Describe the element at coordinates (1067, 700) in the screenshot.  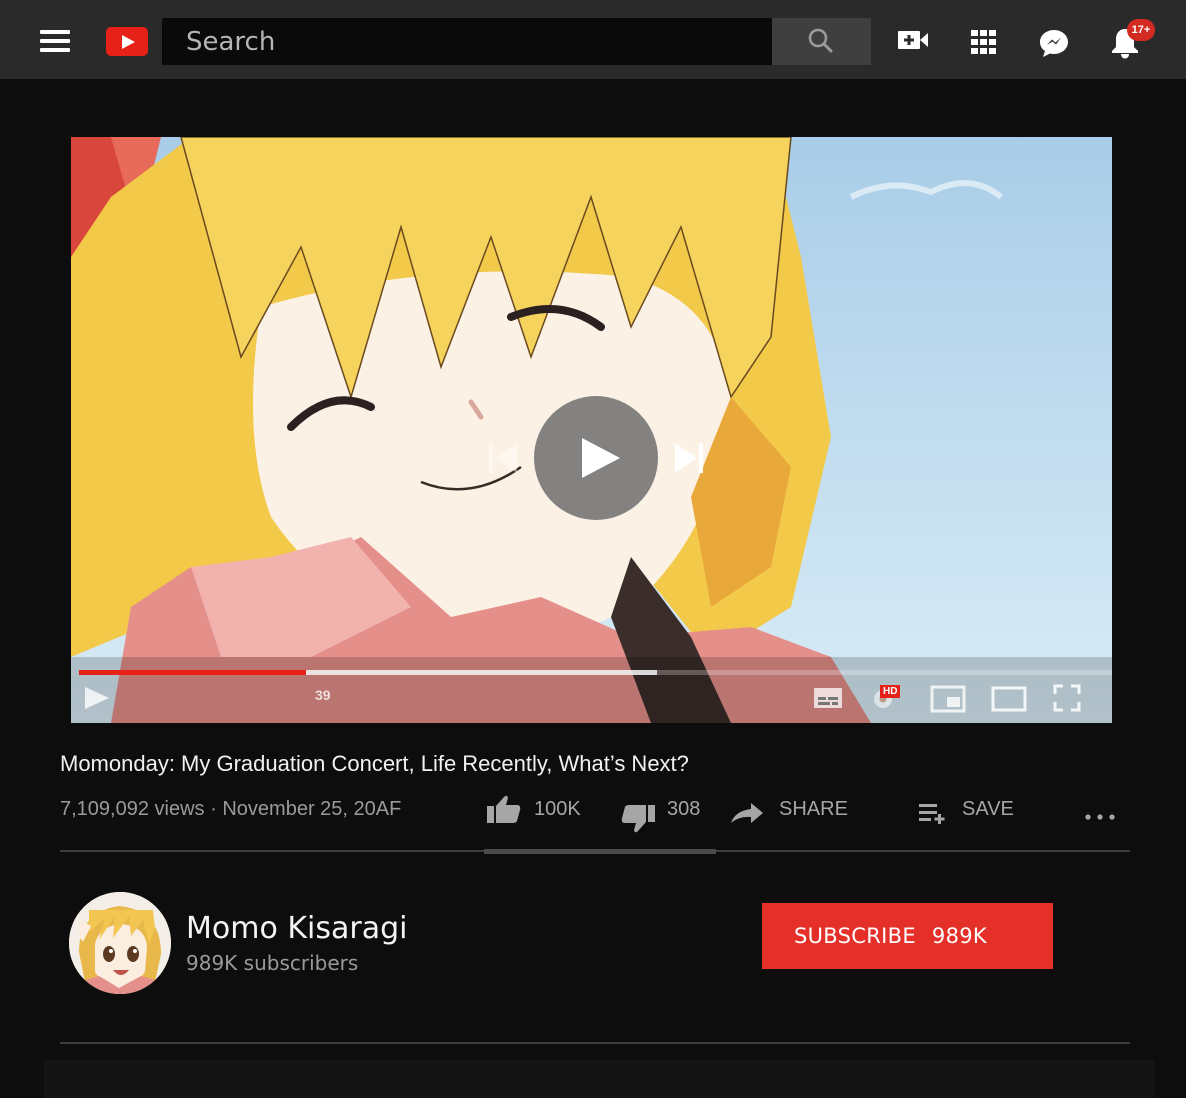
I see `fullscreen-icon` at that location.